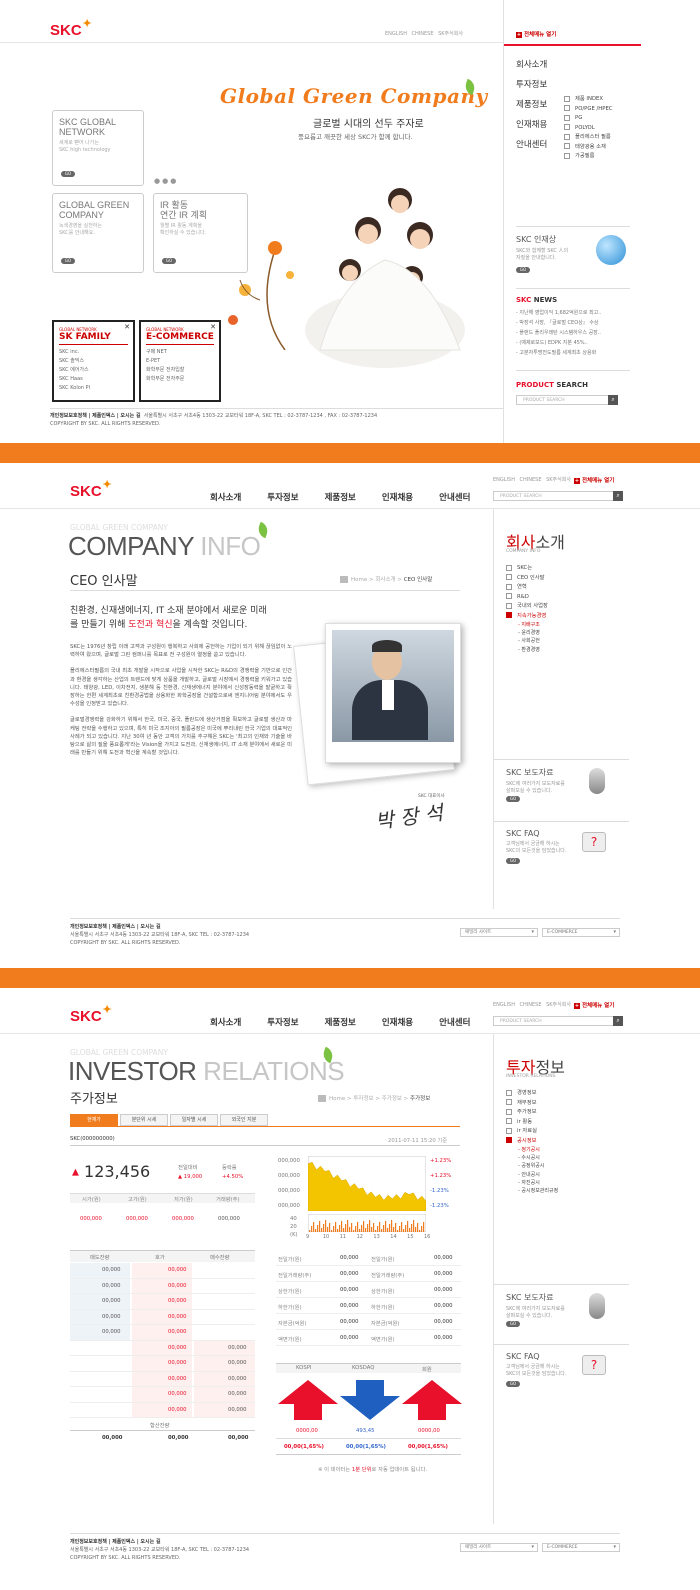 This screenshot has width=700, height=1590. What do you see at coordinates (588, 148) in the screenshot?
I see `product-item: 태양광용 소재` at bounding box center [588, 148].